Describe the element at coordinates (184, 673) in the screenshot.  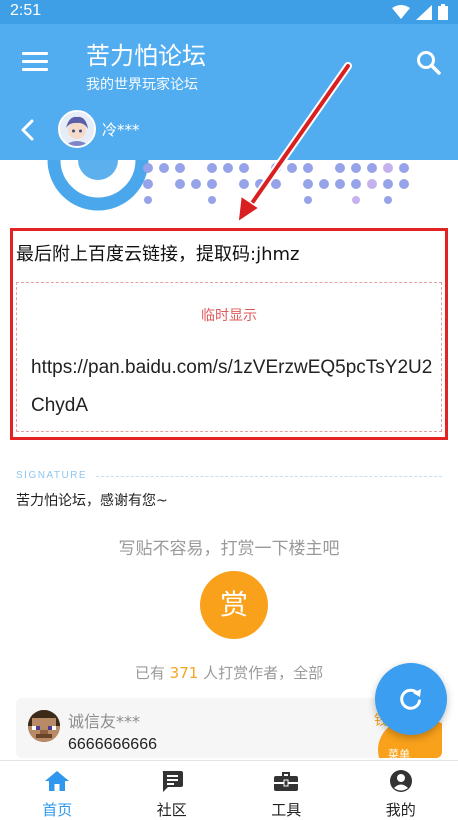
I see `reward-count-number: 371` at that location.